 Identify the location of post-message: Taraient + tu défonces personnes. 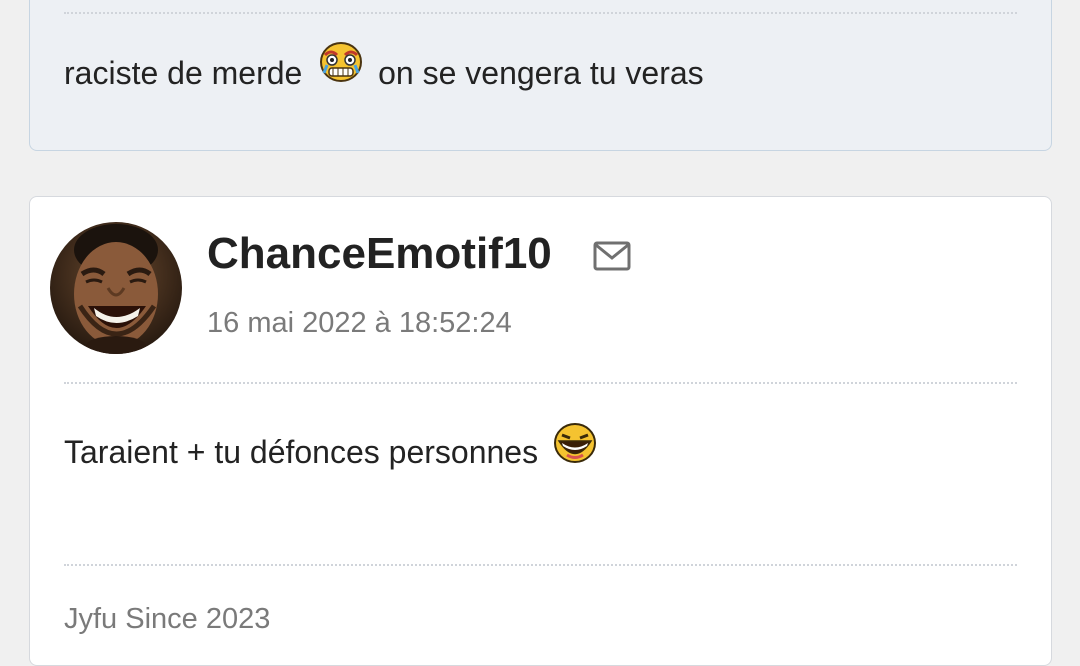
(330, 451).